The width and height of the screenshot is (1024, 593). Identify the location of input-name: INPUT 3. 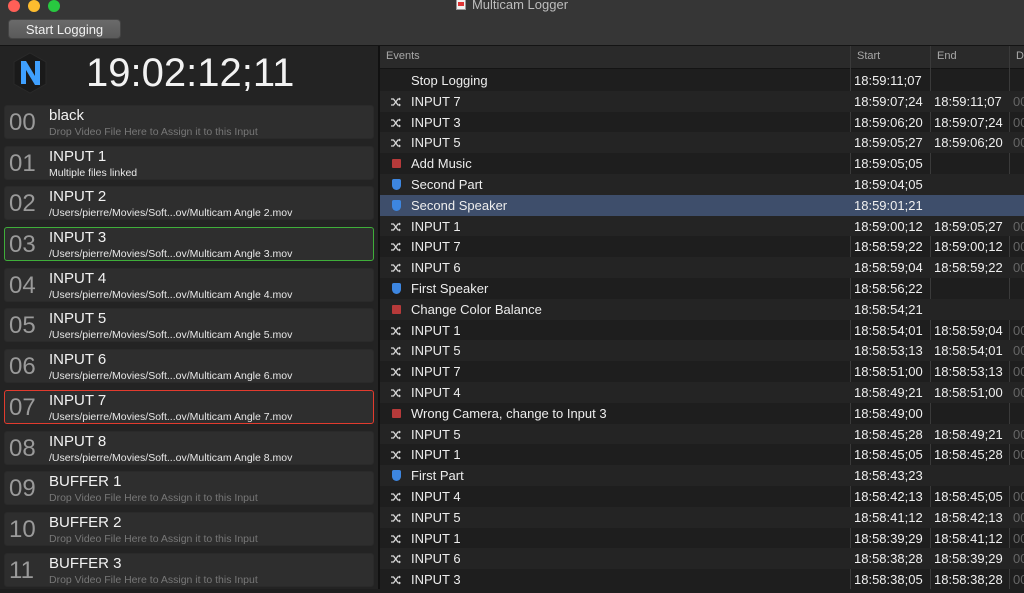
(78, 238).